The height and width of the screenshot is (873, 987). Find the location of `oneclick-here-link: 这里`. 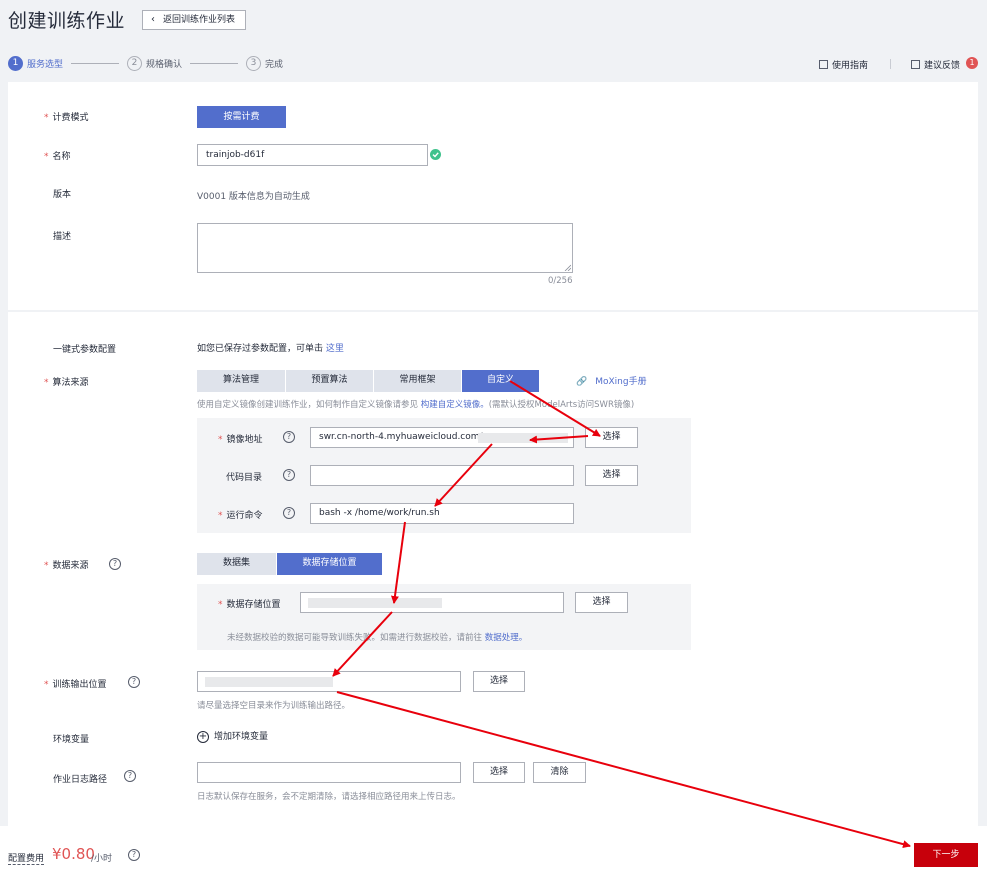

oneclick-here-link: 这里 is located at coordinates (335, 349).